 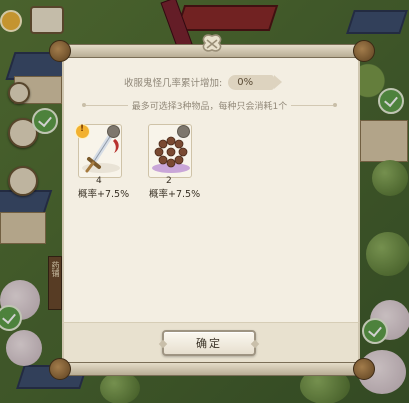 I want to click on catch-rate-value: 0%, so click(x=255, y=82).